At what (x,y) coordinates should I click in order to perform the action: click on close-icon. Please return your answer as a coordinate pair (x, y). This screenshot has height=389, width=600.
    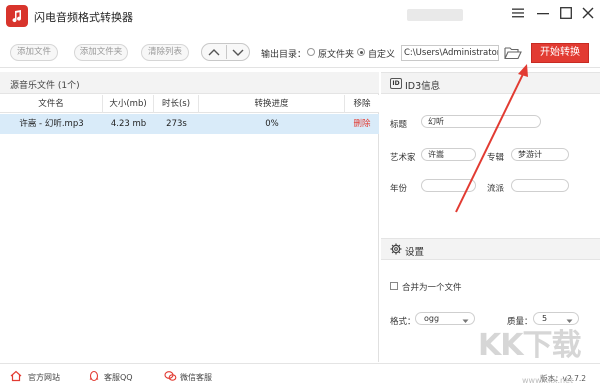
    Looking at the image, I should click on (588, 13).